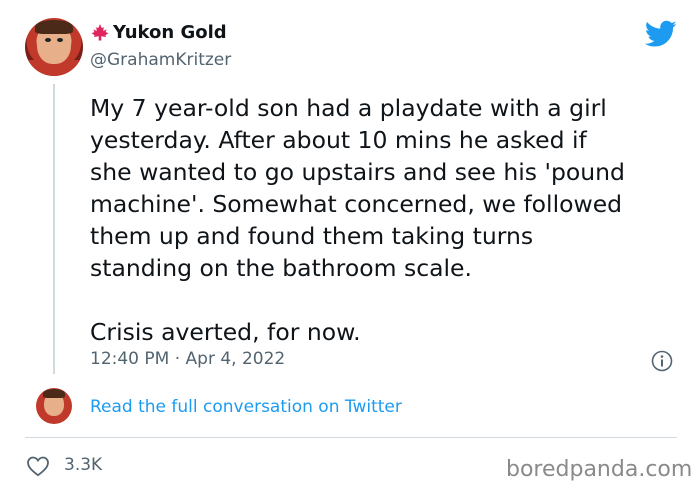  What do you see at coordinates (48, 40) in the screenshot?
I see `avatar-eye-left` at bounding box center [48, 40].